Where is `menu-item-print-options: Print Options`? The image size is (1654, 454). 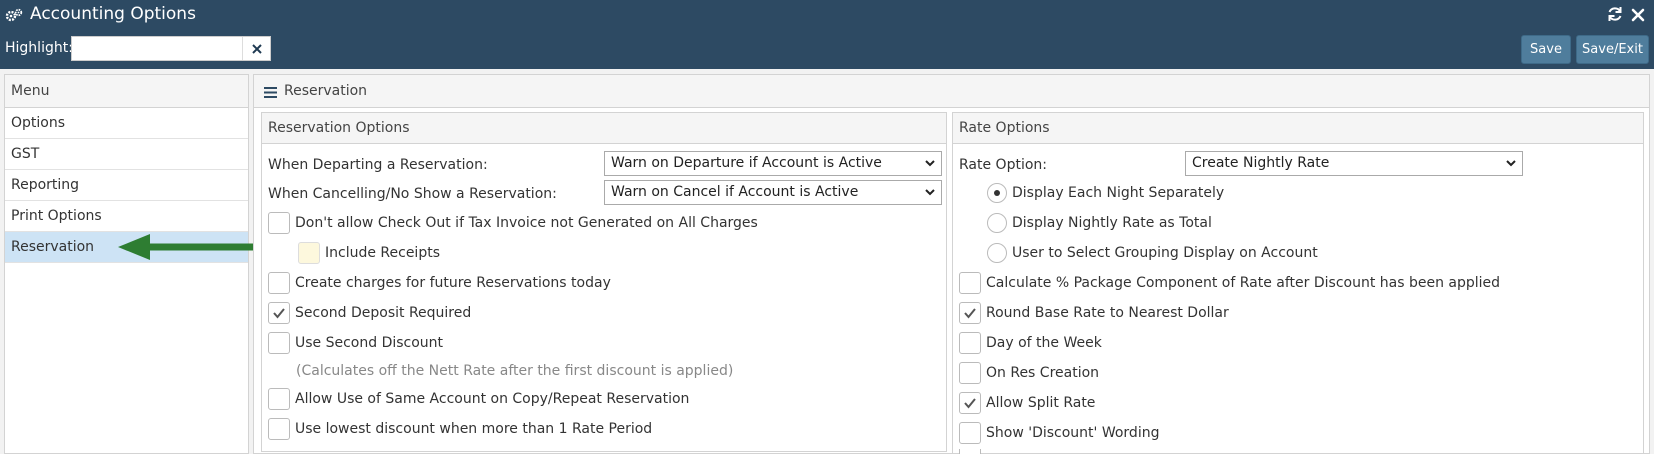
menu-item-print-options: Print Options is located at coordinates (126, 216).